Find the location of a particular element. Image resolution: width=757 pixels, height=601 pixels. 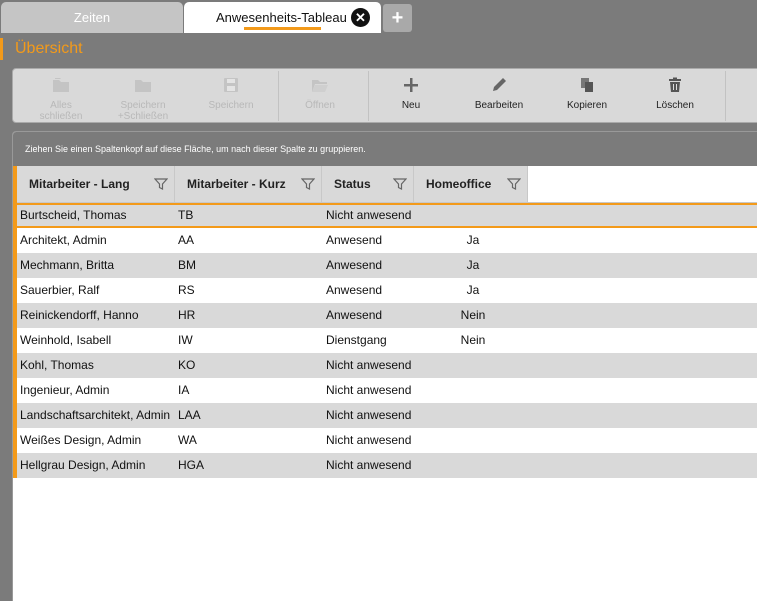

table-row: Sauerbier, Ralf RS Anwesend Ja is located at coordinates (385, 290).